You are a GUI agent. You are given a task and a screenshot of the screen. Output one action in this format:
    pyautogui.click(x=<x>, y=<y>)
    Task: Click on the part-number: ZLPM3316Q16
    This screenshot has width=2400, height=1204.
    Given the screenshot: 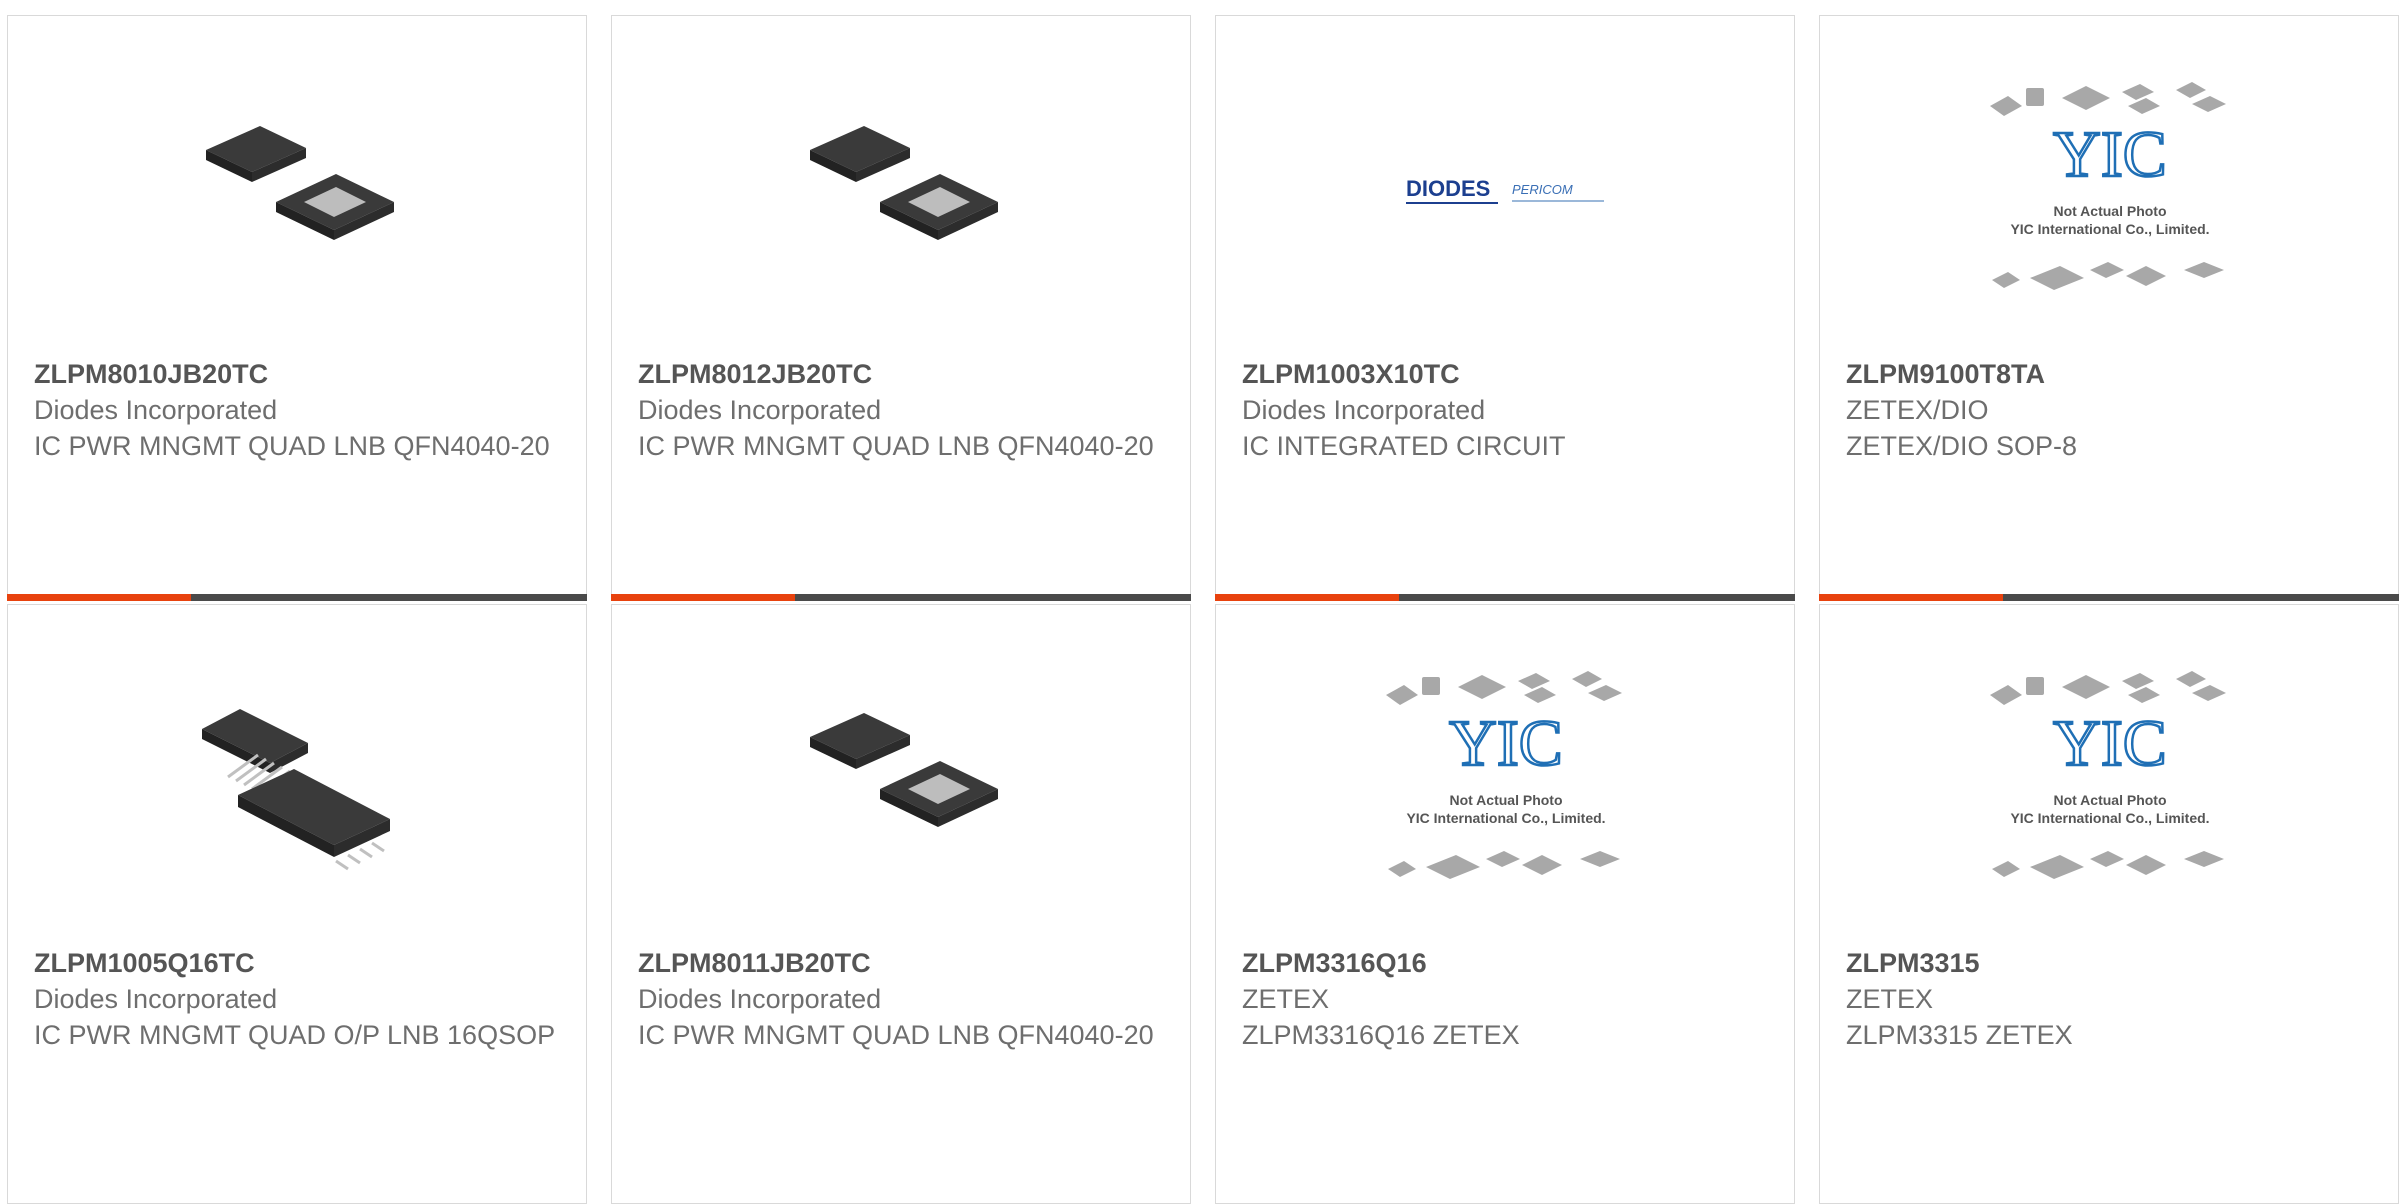 What is the action you would take?
    pyautogui.click(x=1508, y=963)
    